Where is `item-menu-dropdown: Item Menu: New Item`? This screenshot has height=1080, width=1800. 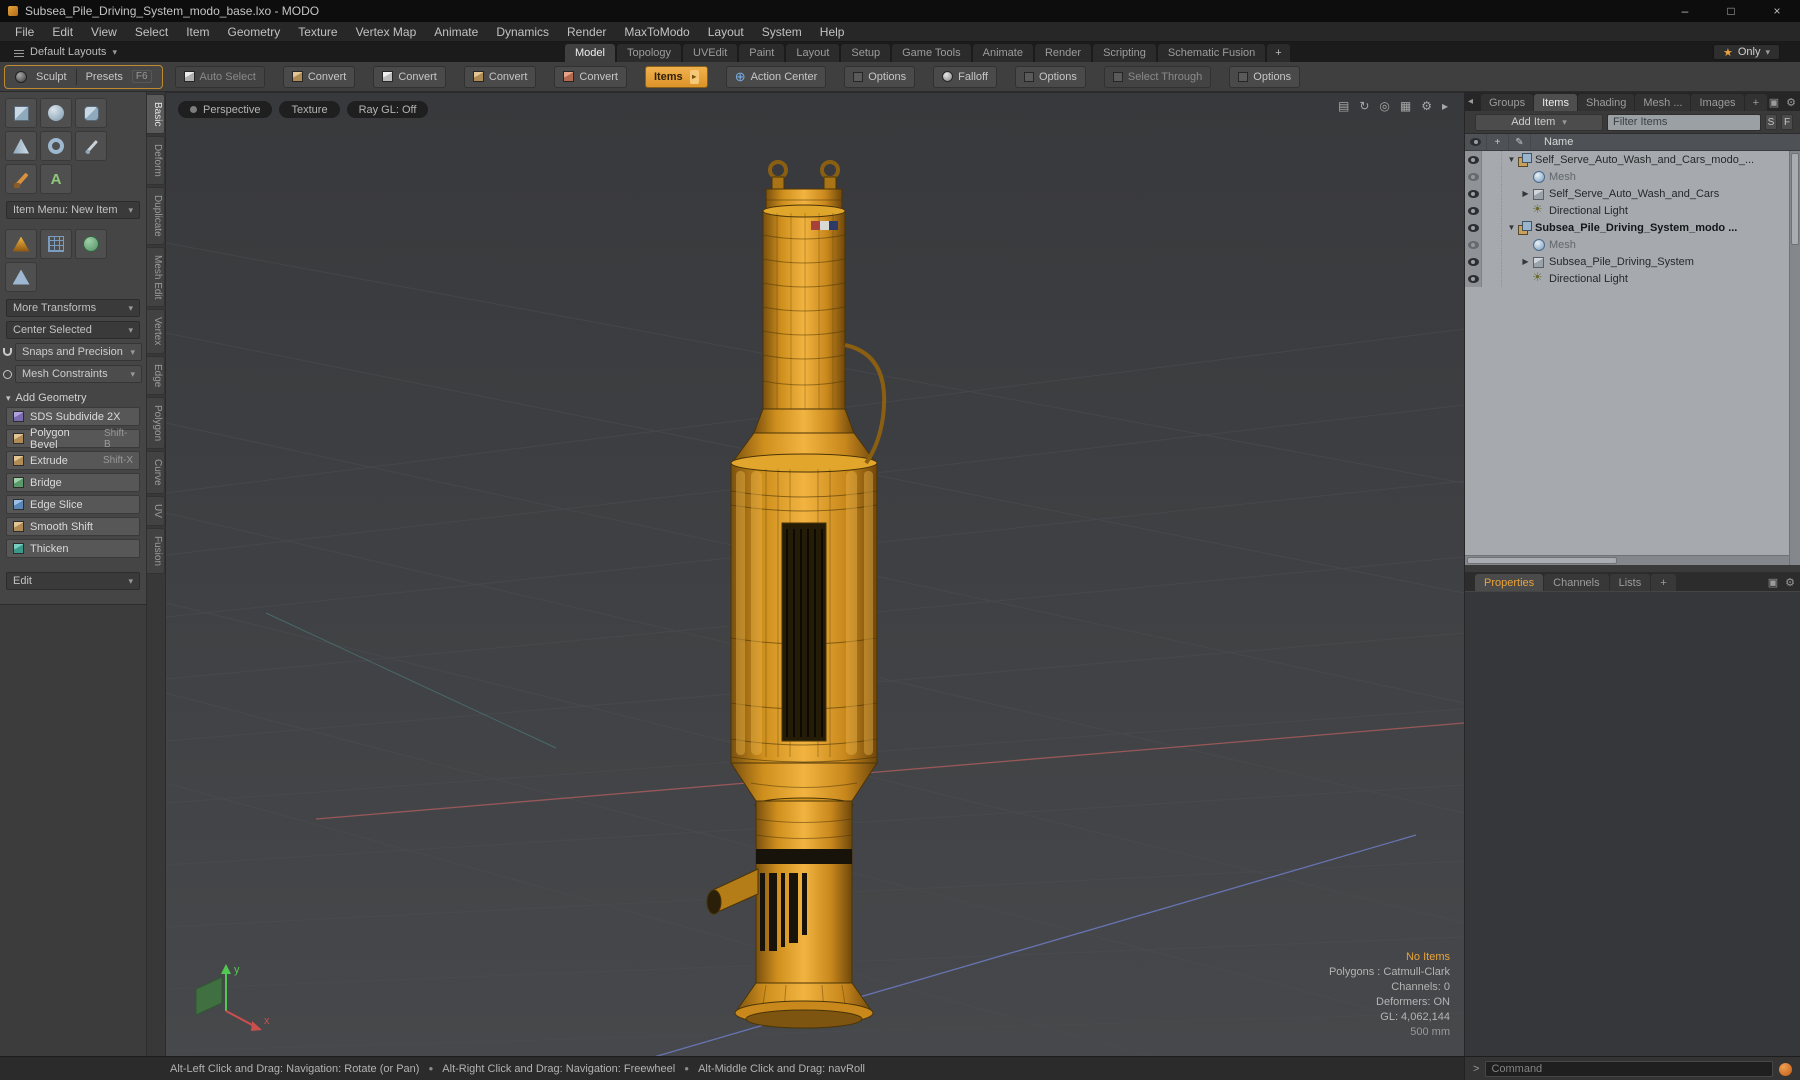 item-menu-dropdown: Item Menu: New Item is located at coordinates (73, 210).